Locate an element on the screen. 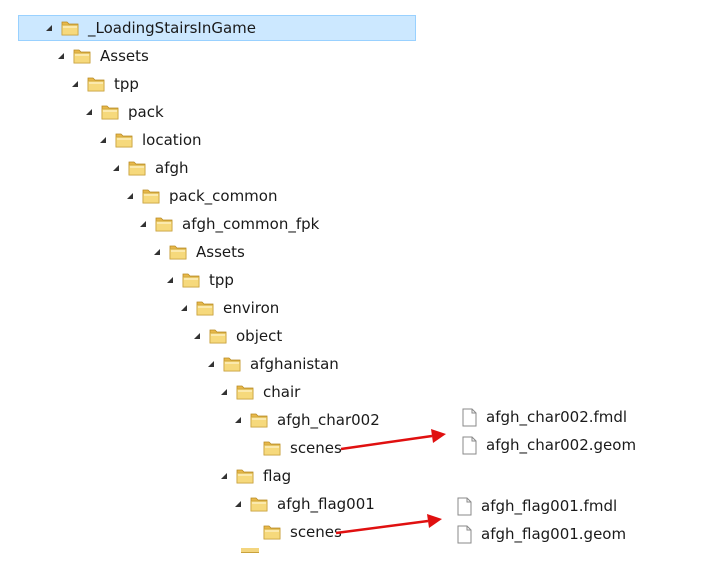 The image size is (702, 580). tree-row-afgh-flag001: afgh_flag001 is located at coordinates (303, 504).